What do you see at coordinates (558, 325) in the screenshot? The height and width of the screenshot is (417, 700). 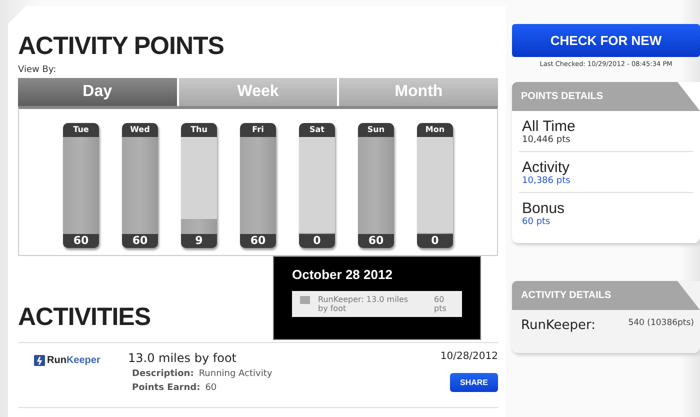 I see `source-label: RunKeeper:` at bounding box center [558, 325].